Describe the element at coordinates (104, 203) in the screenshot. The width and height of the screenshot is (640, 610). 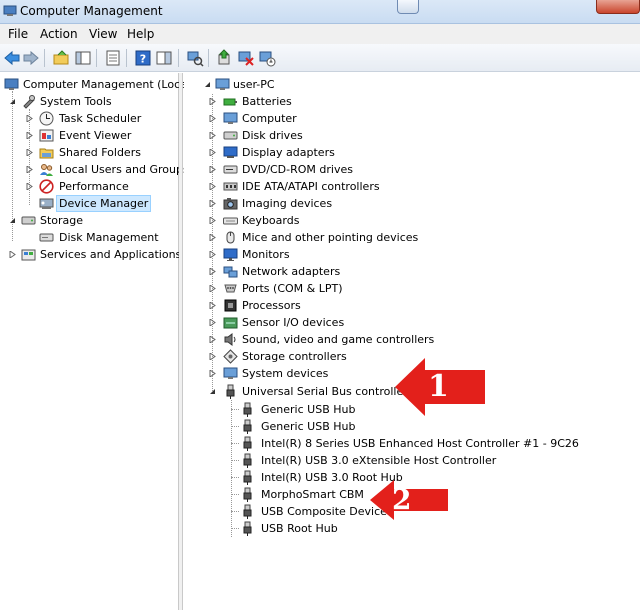
I see `tree-item-label: Device Manager` at that location.